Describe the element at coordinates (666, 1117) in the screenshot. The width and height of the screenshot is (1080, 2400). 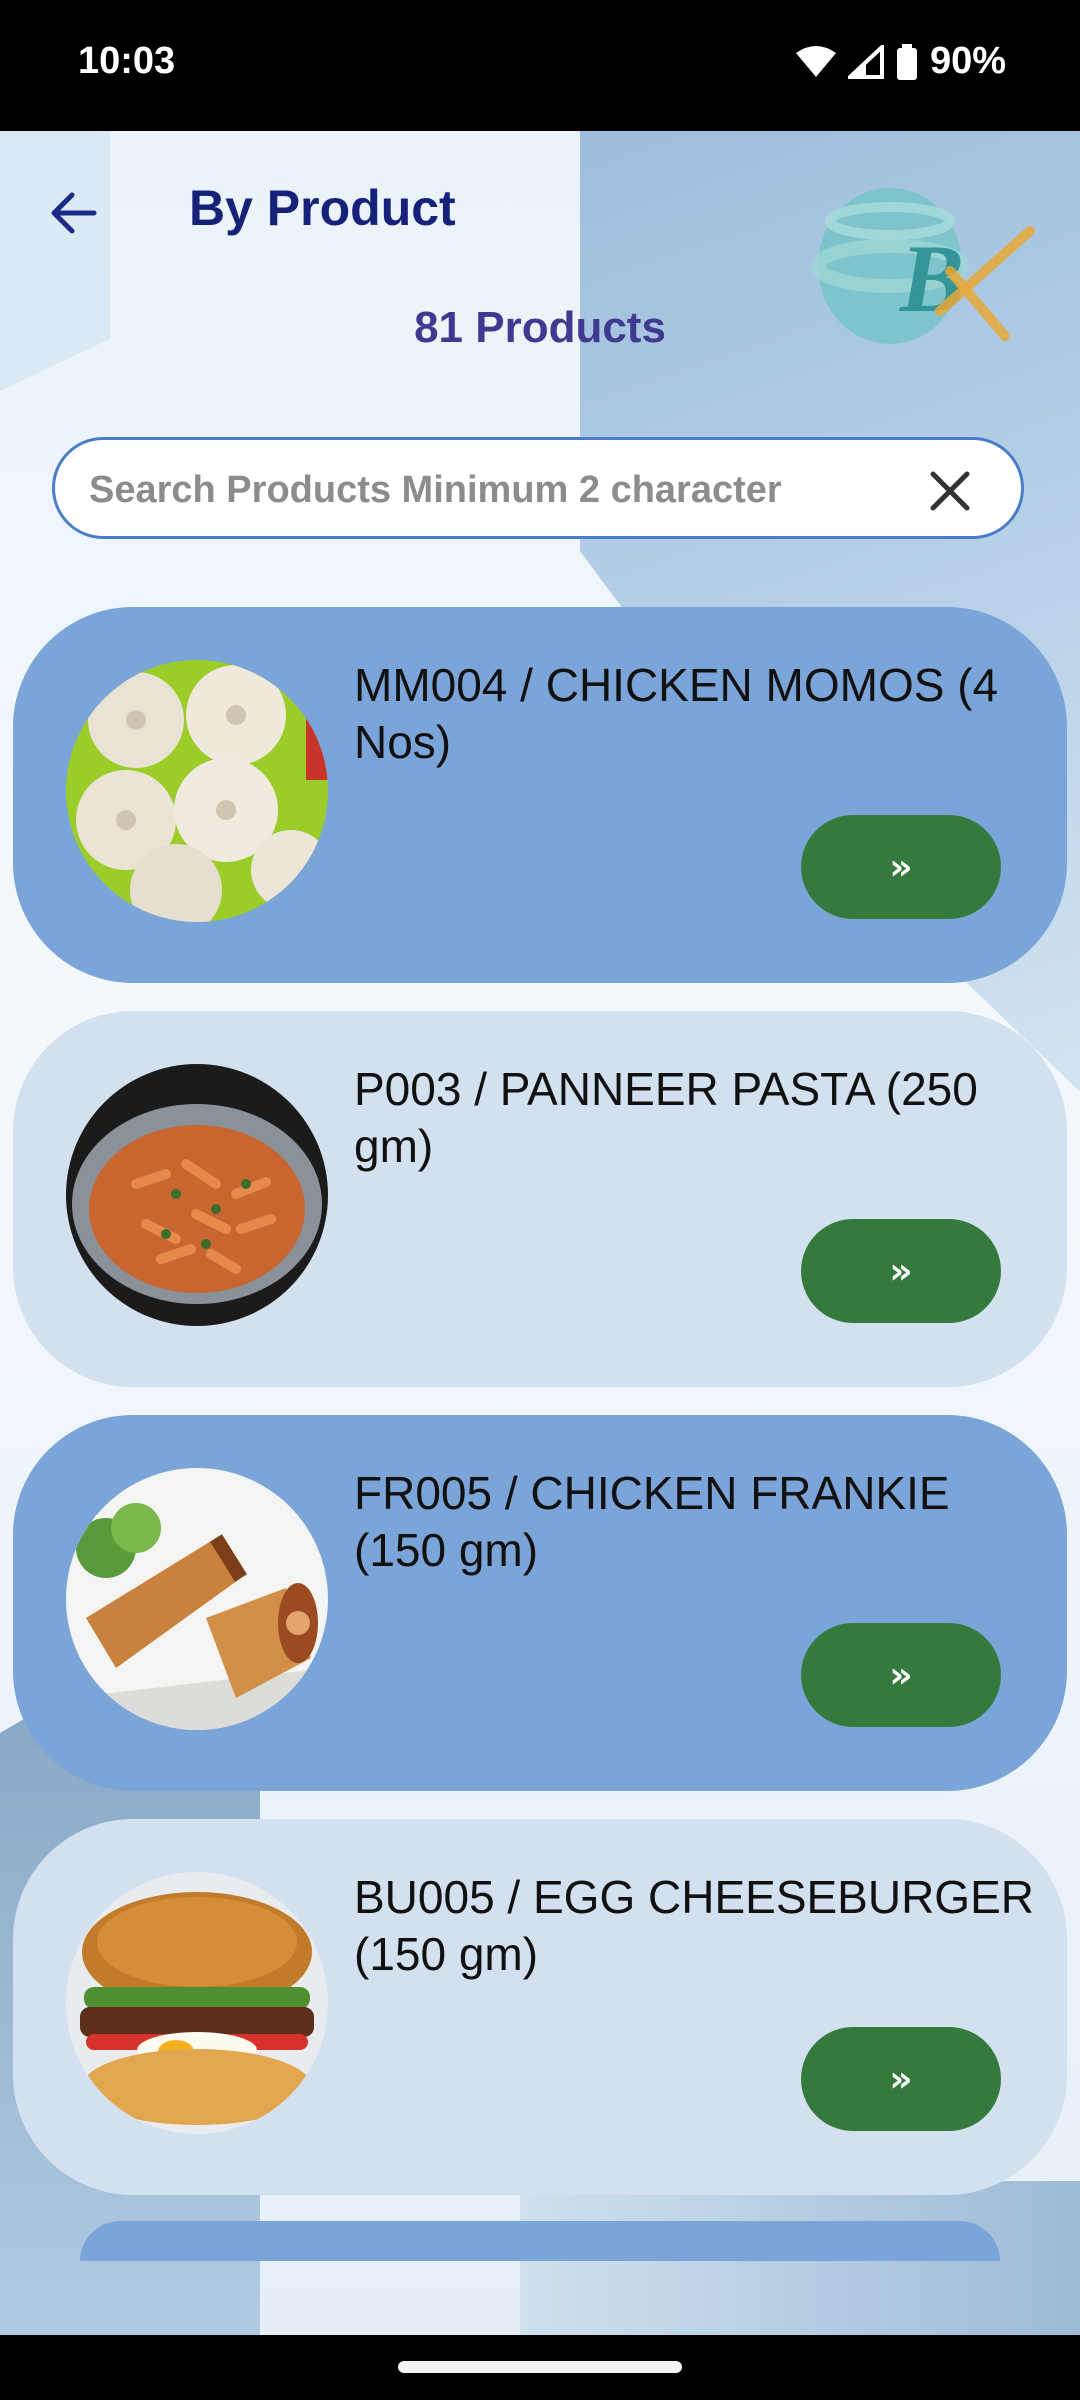
I see `product-title: P003 / PANNEER PASTA (250 gm)` at that location.